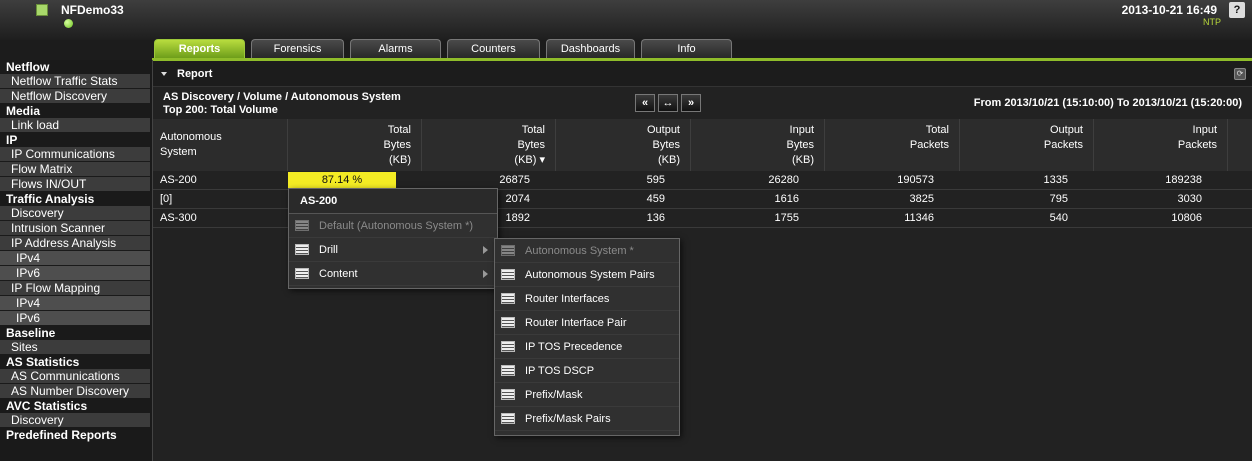  What do you see at coordinates (75, 96) in the screenshot?
I see `sidebar-item-netflow-discovery: Netflow Discovery` at bounding box center [75, 96].